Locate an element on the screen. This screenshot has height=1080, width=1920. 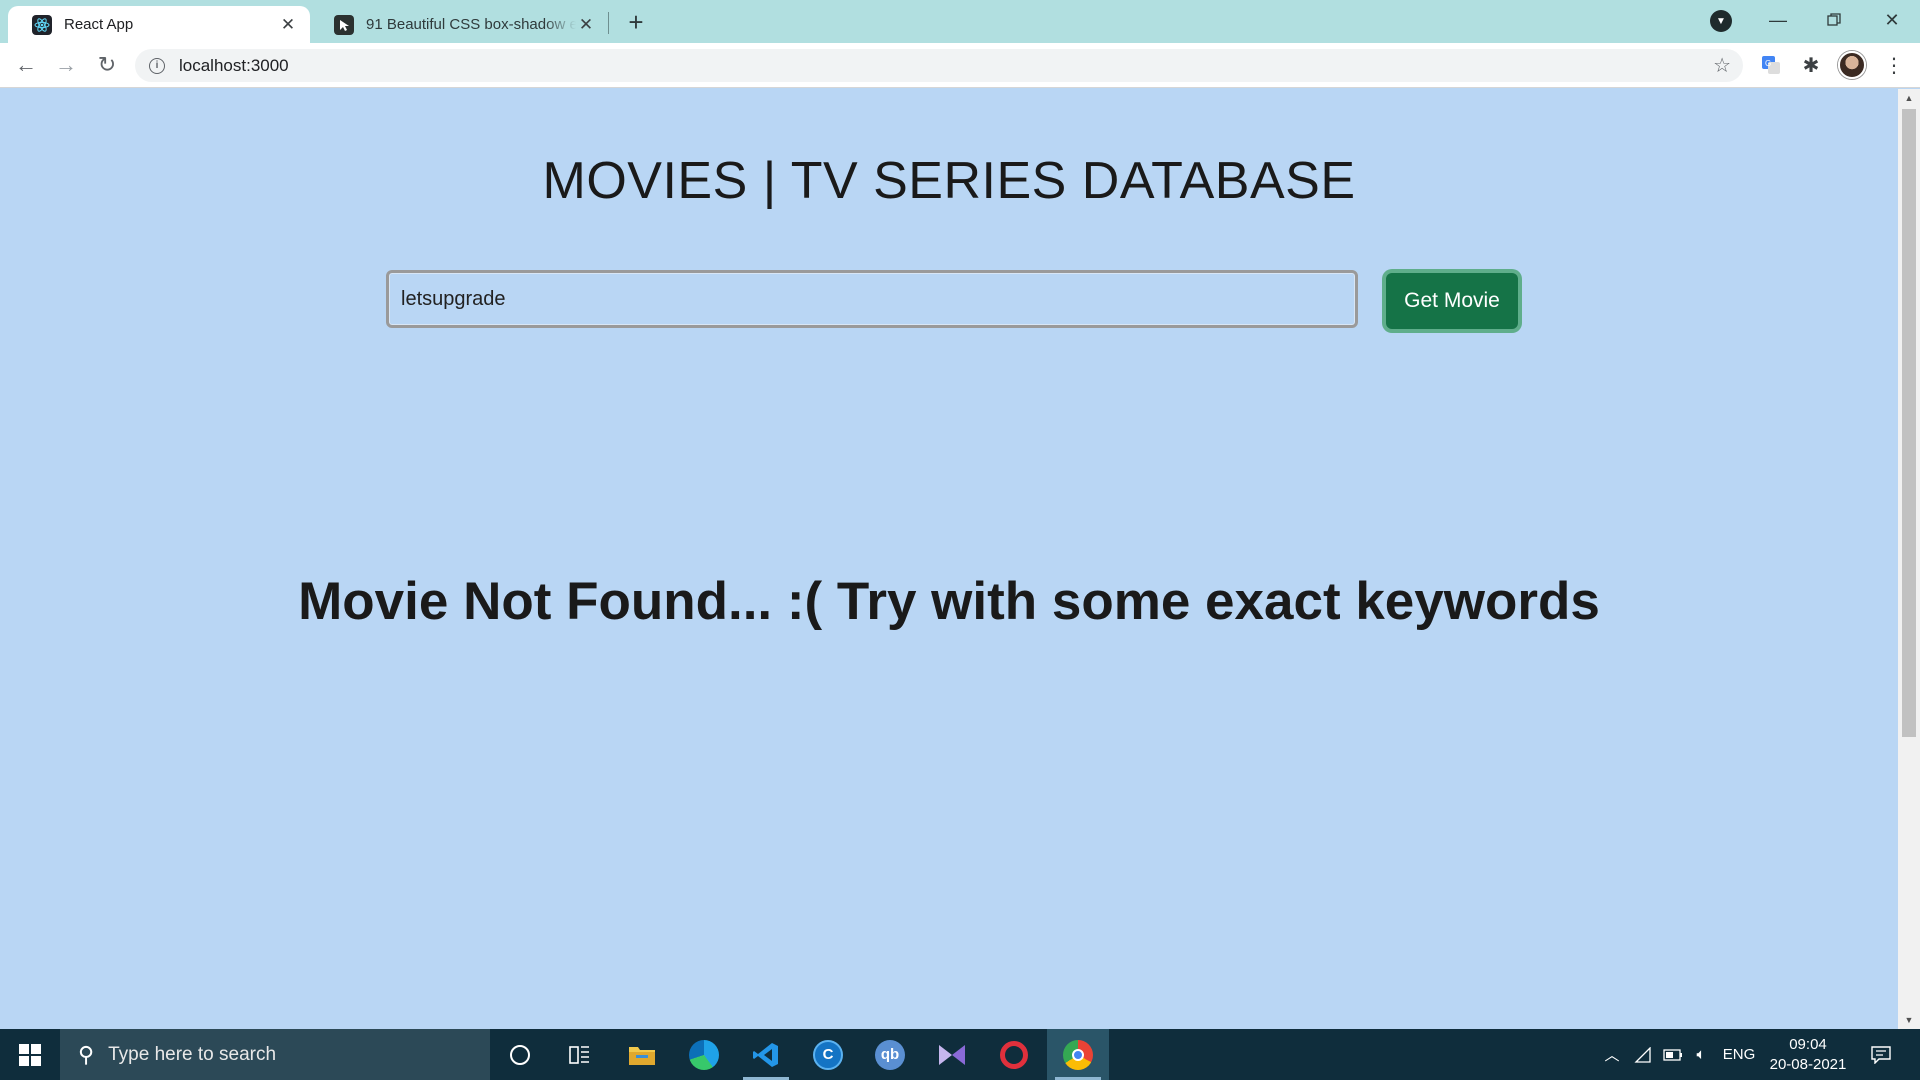
scroll-up-icon: ▲ is located at coordinates (1909, 98).